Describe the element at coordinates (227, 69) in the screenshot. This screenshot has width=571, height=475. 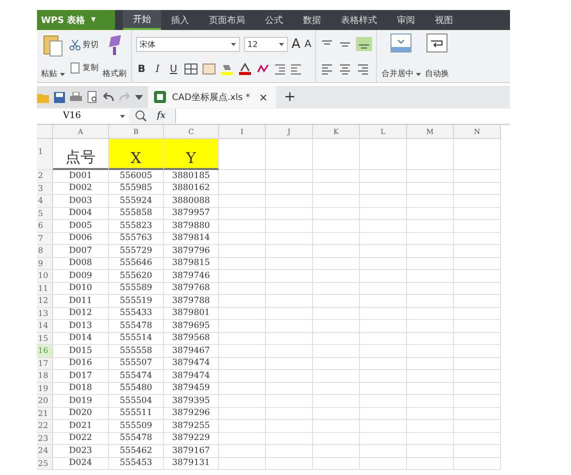
I see `fill-bucket-icon` at that location.